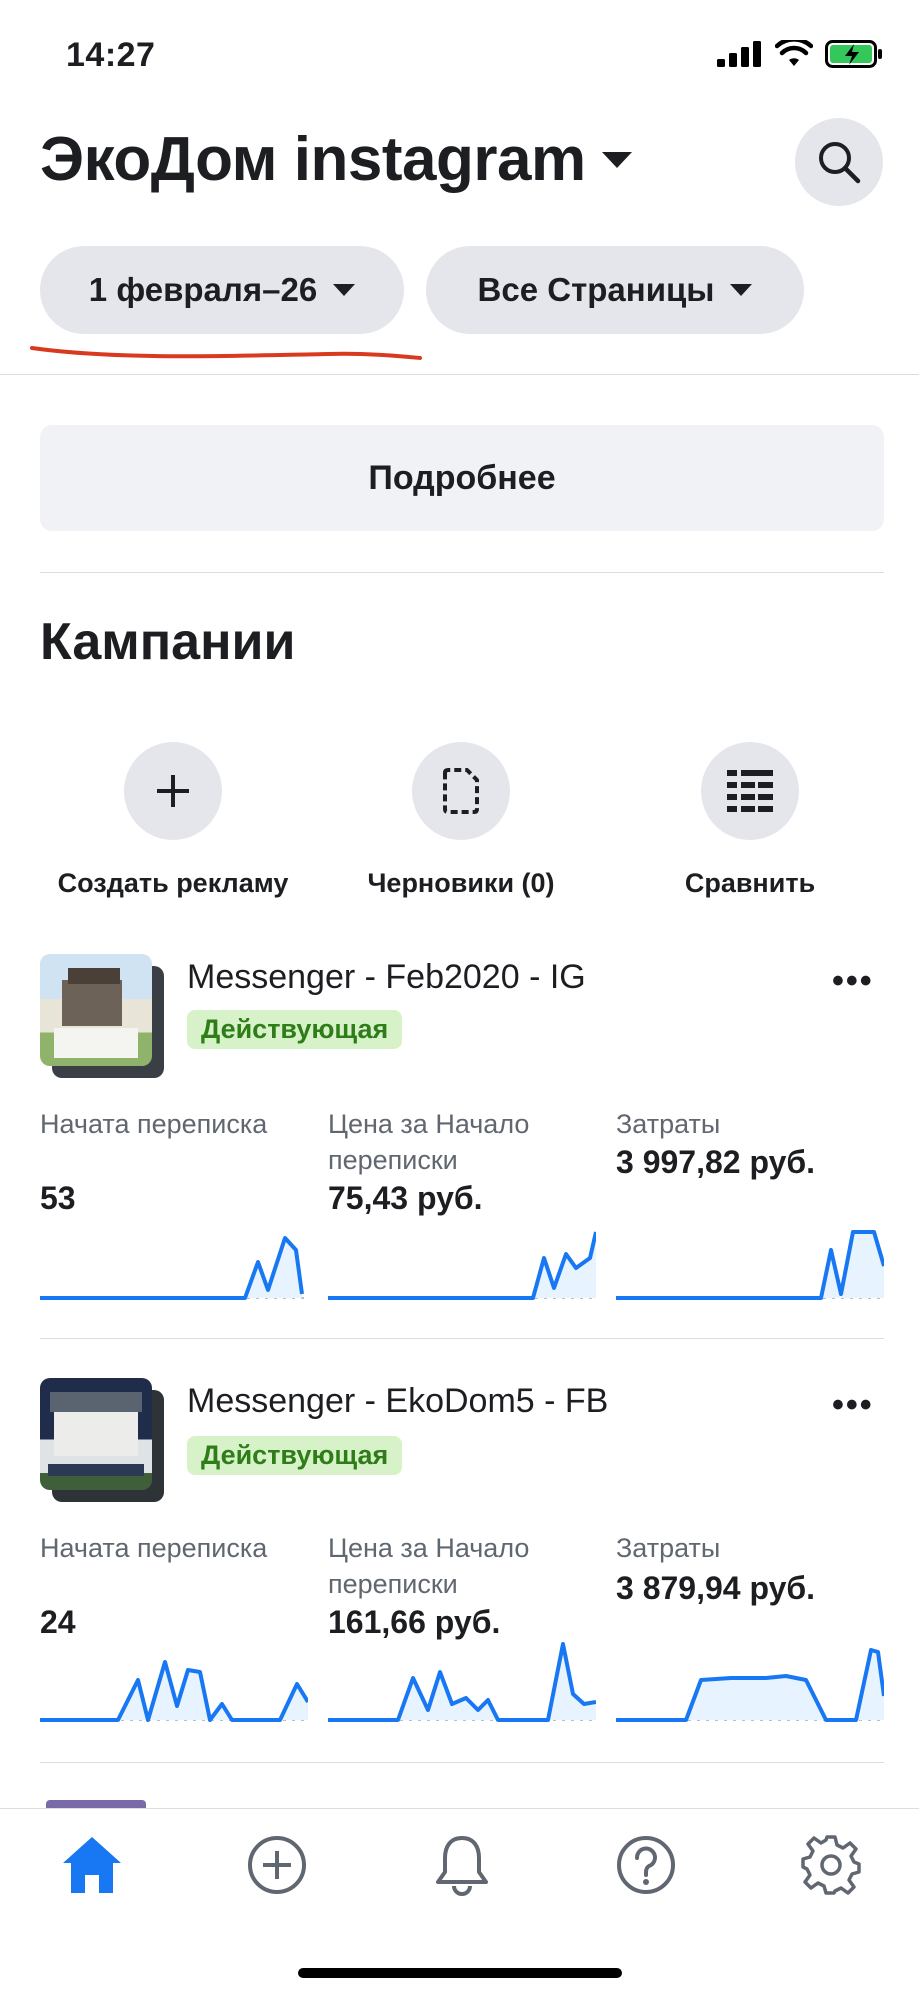 The image size is (919, 2000). What do you see at coordinates (397, 1401) in the screenshot?
I see `campaign-name: Messenger - EkoDom5 - FB` at bounding box center [397, 1401].